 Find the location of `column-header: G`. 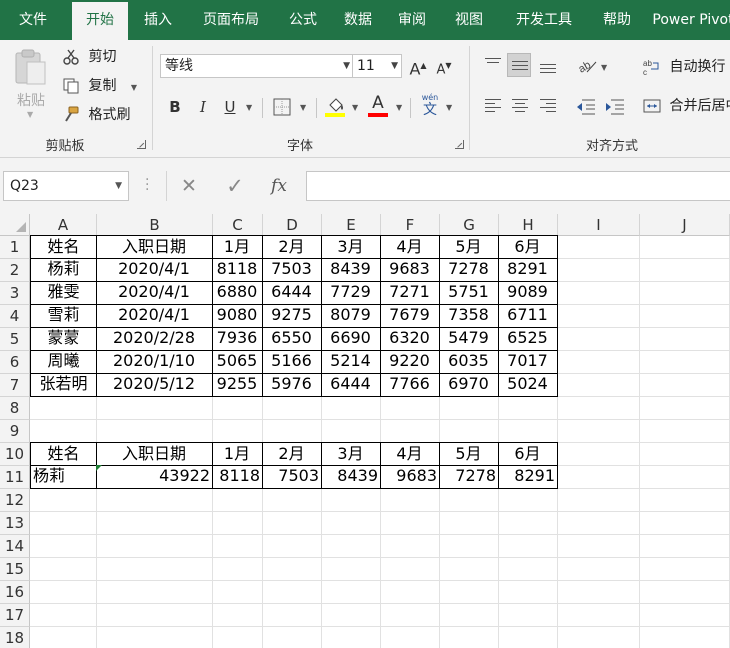

column-header: G is located at coordinates (469, 225).